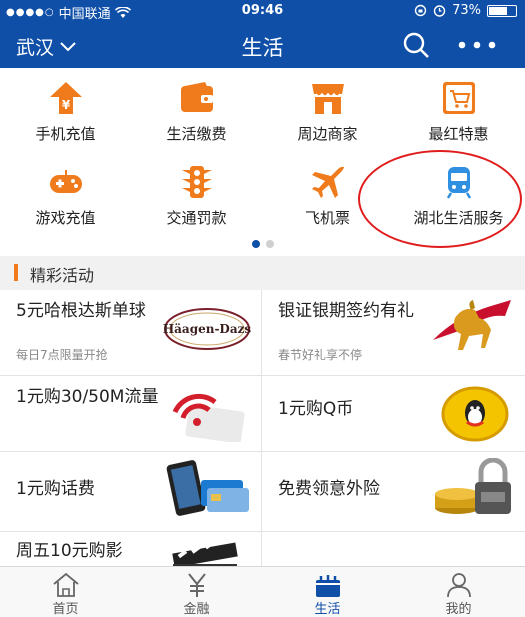 Image resolution: width=525 pixels, height=617 pixels. Describe the element at coordinates (393, 413) in the screenshot. I see `promo-qq-coins: 1元购Q币` at that location.